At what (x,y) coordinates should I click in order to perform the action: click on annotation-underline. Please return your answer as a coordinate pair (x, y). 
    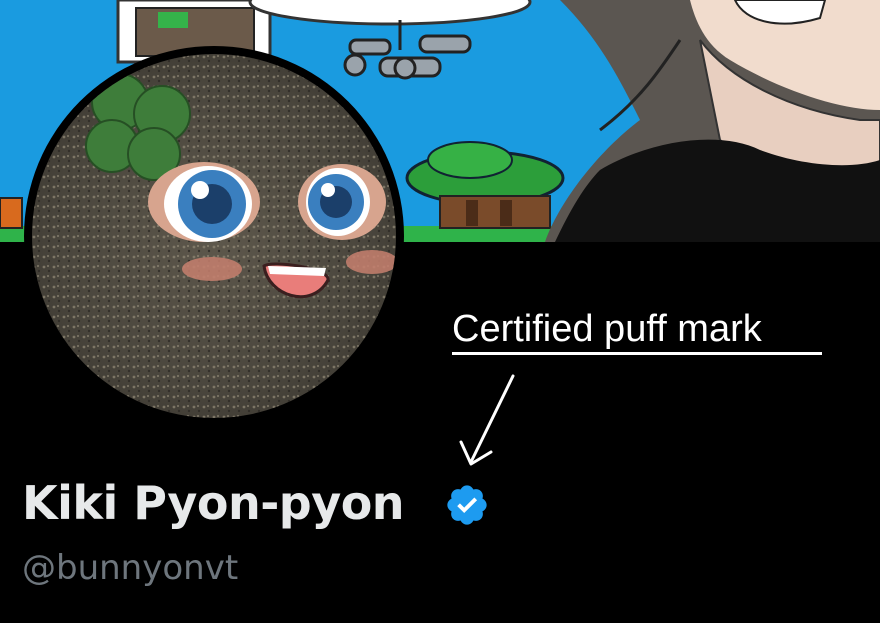
    Looking at the image, I should click on (637, 353).